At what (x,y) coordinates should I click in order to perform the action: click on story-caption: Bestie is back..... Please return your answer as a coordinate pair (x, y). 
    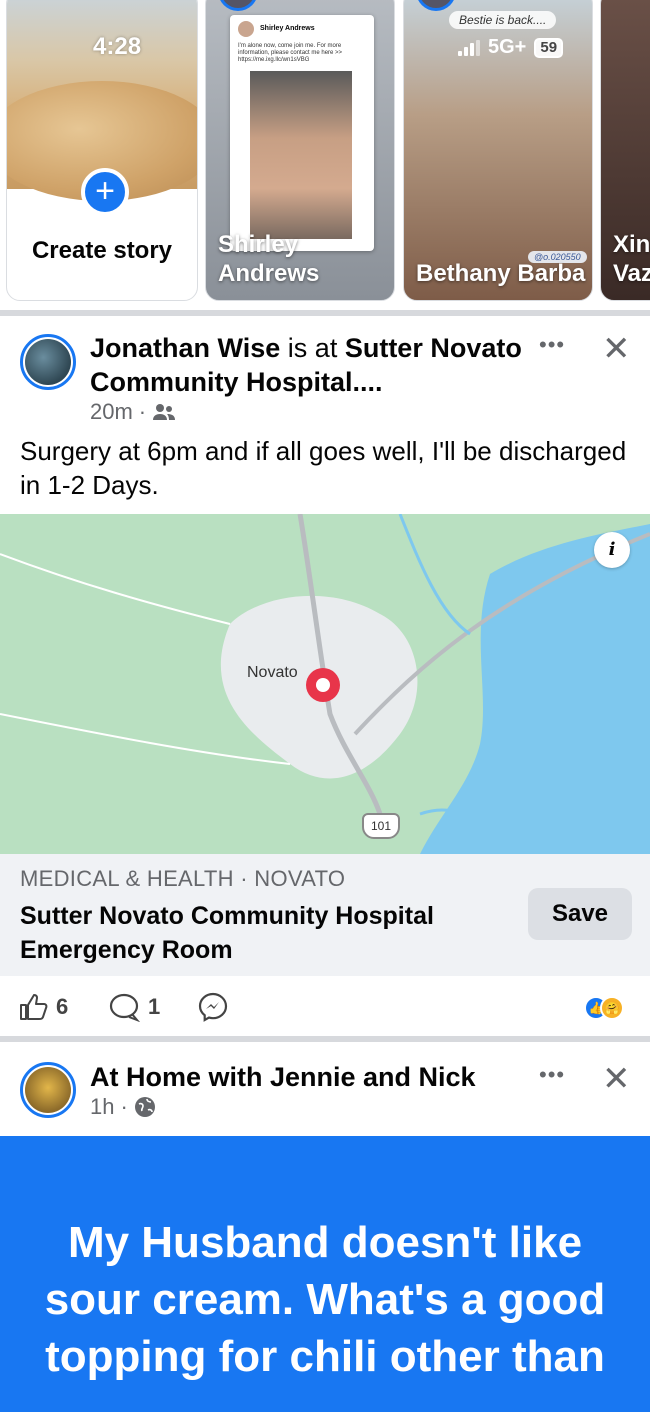
    Looking at the image, I should click on (503, 20).